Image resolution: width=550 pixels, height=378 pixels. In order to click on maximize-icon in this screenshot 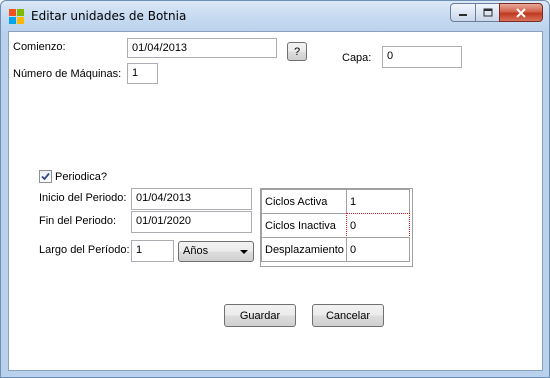, I will do `click(487, 12)`.